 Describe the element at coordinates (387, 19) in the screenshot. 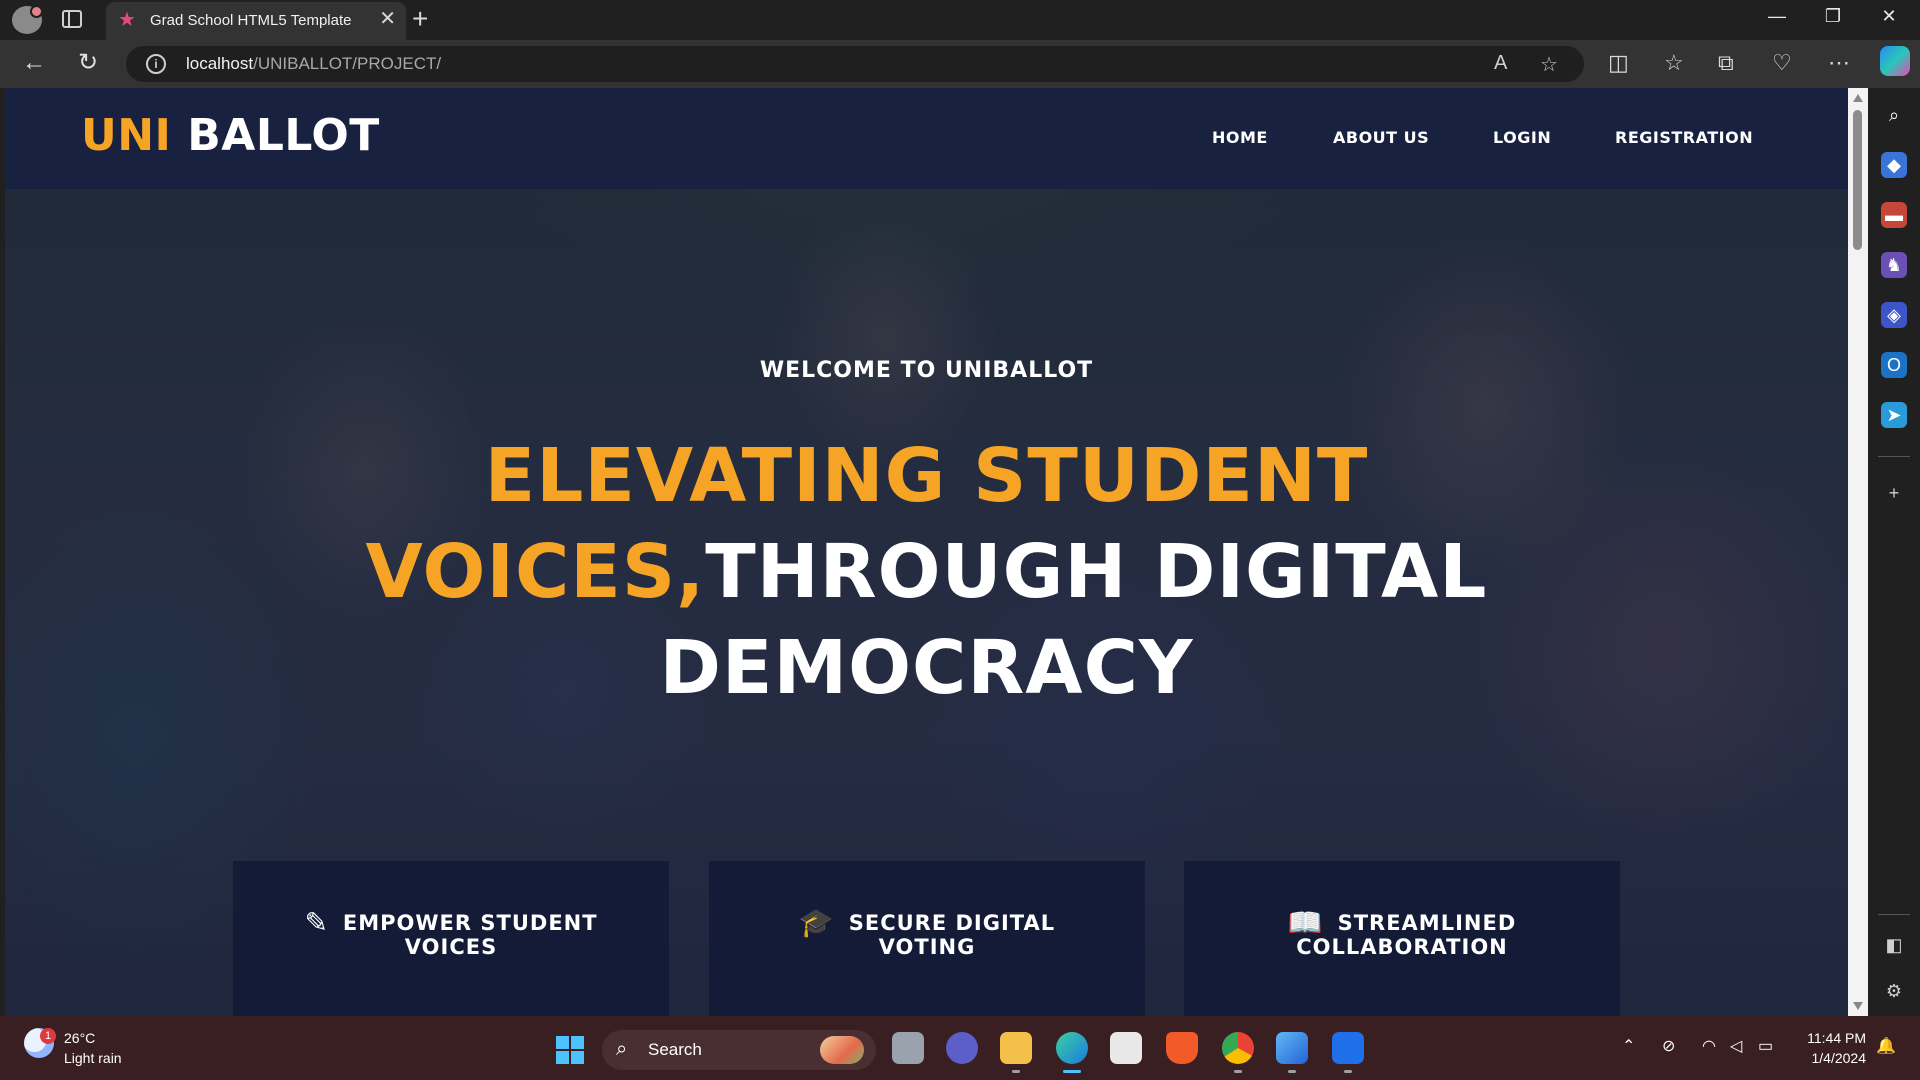

I see `tab-close-icon: ✕` at that location.